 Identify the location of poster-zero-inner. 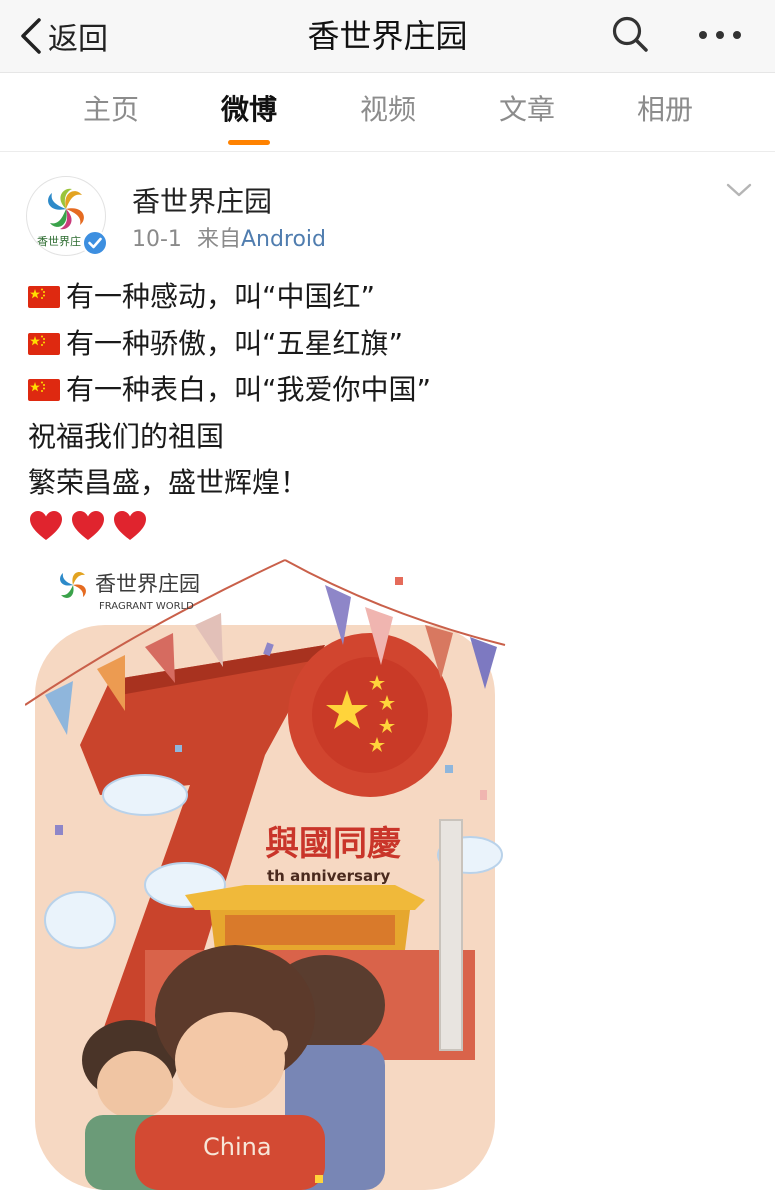
(370, 715).